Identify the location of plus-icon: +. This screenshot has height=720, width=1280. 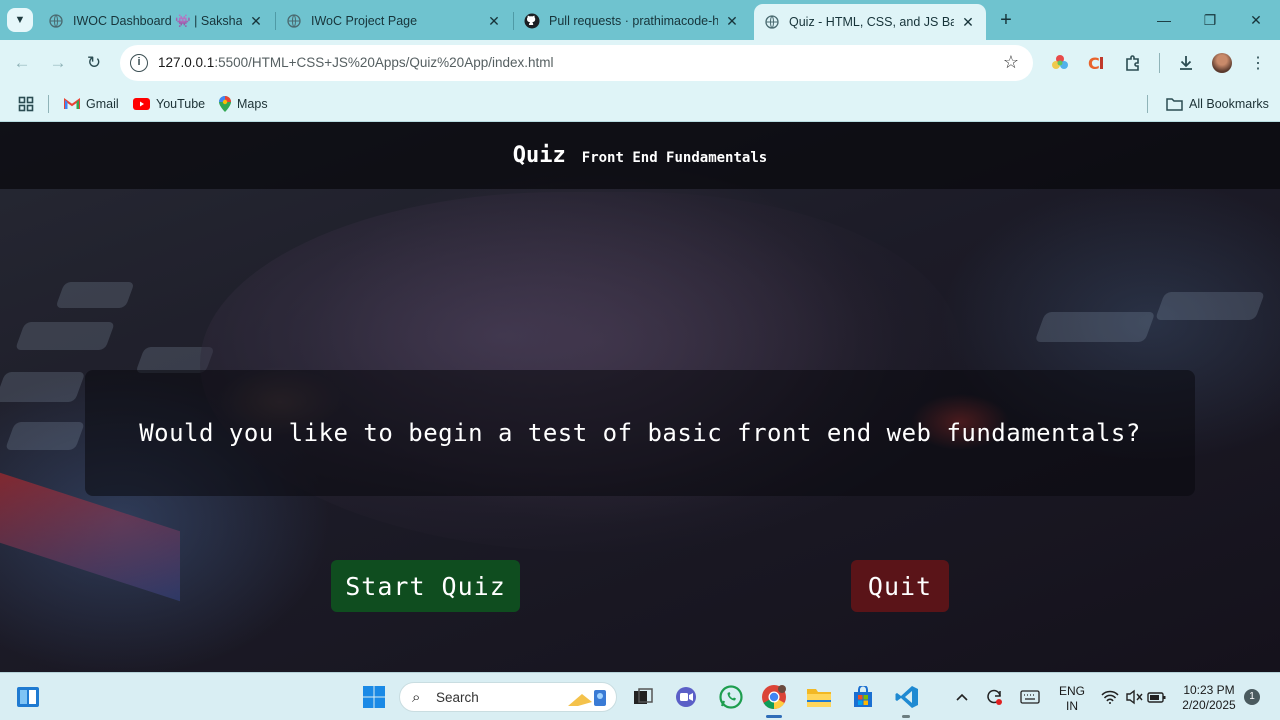
(1006, 20).